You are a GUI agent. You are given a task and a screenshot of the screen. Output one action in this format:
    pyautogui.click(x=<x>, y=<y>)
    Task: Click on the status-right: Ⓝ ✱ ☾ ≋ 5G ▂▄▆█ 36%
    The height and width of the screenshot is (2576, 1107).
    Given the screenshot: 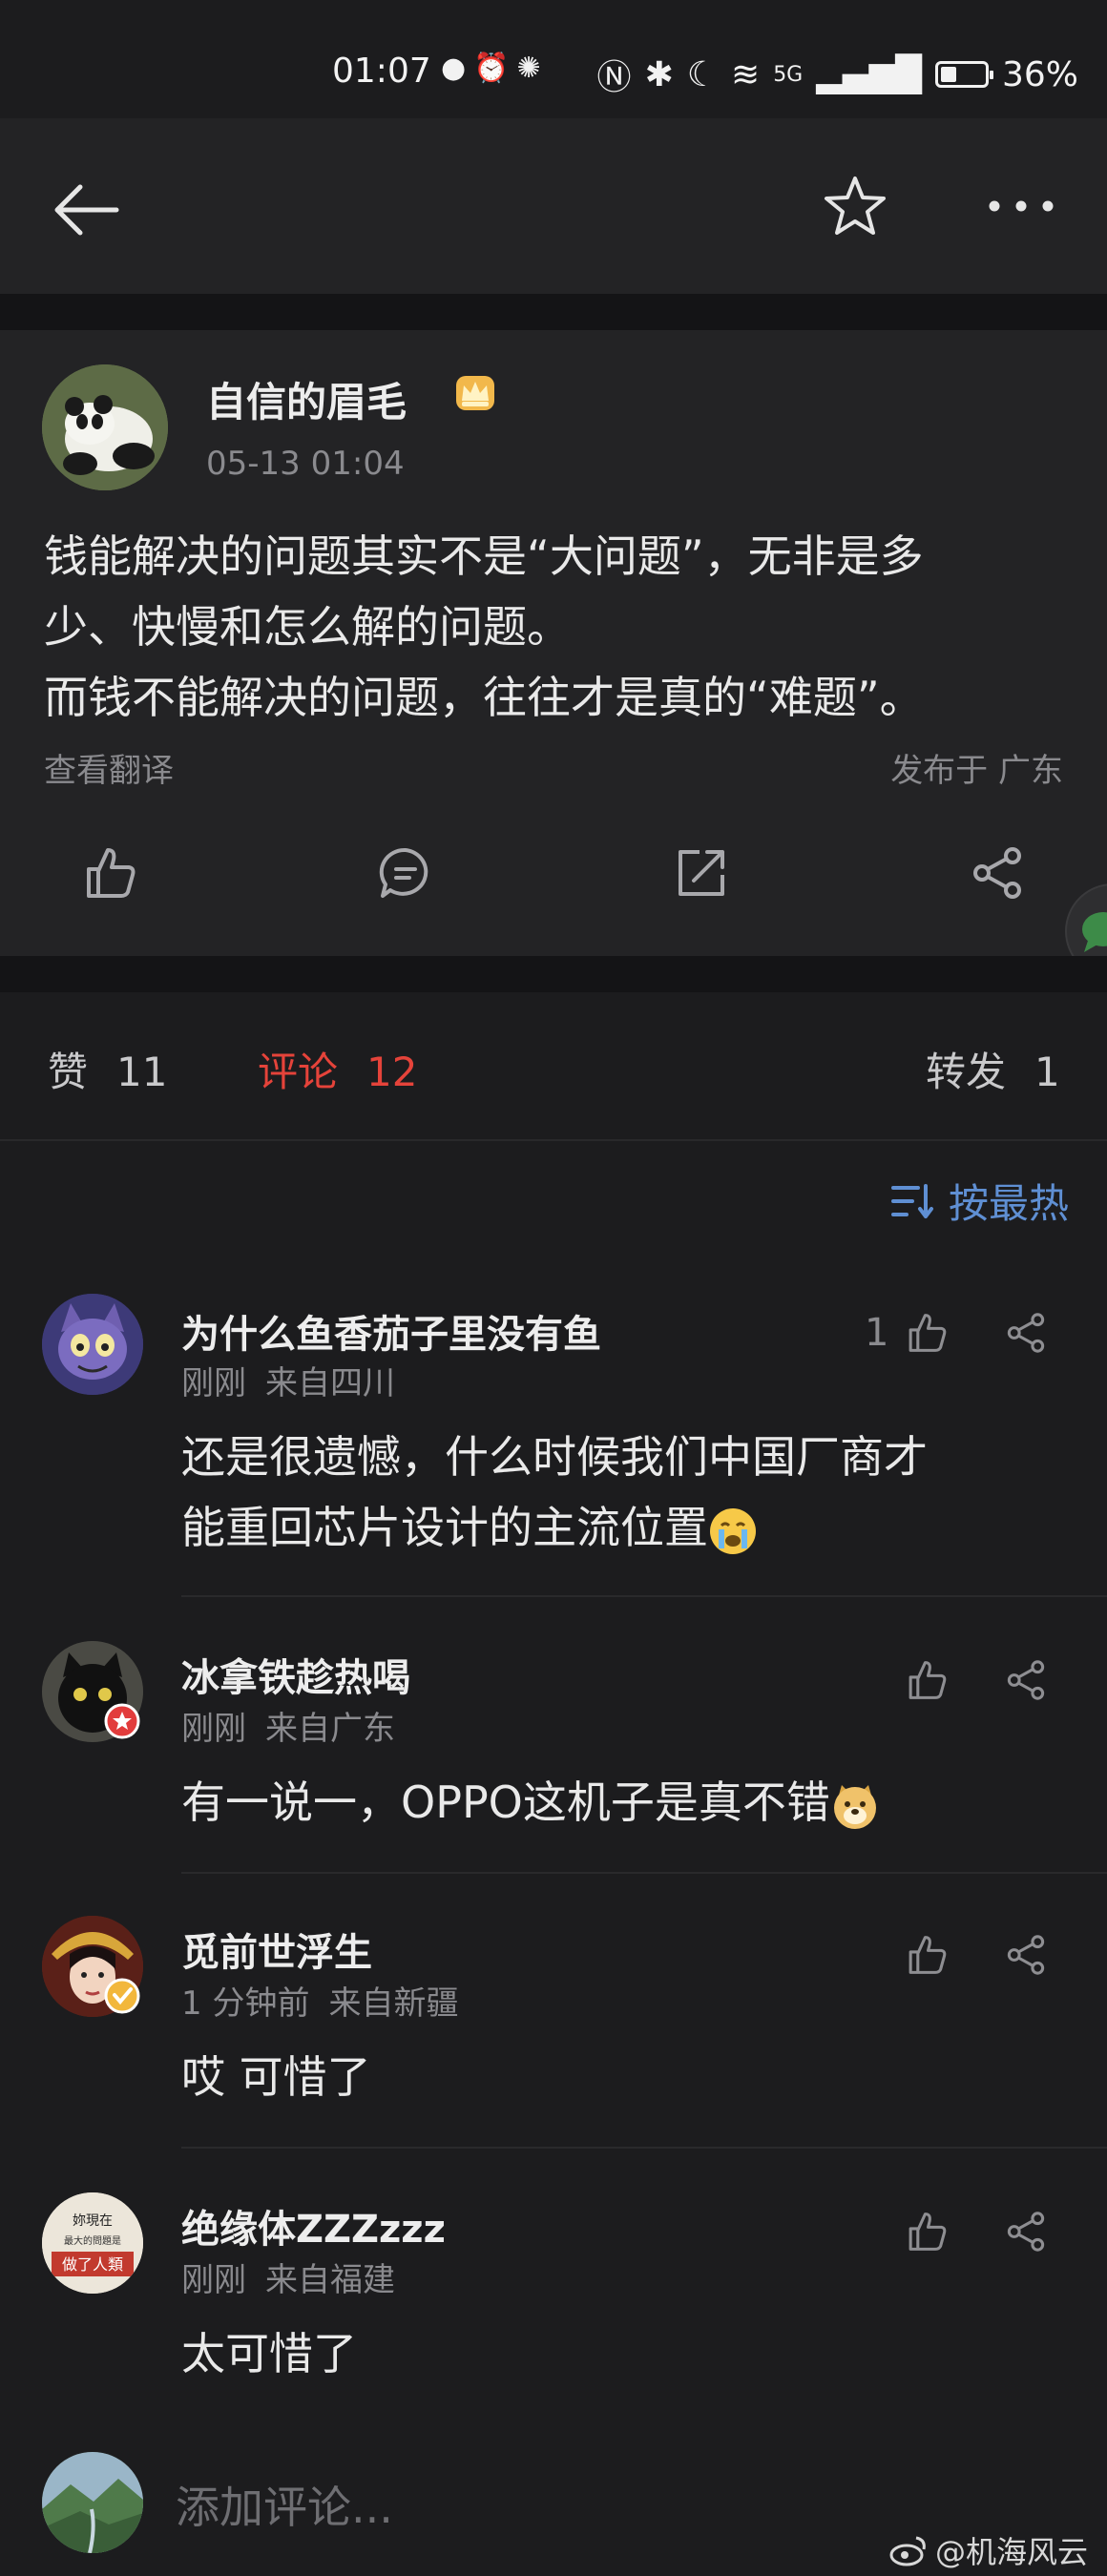 What is the action you would take?
    pyautogui.click(x=837, y=74)
    